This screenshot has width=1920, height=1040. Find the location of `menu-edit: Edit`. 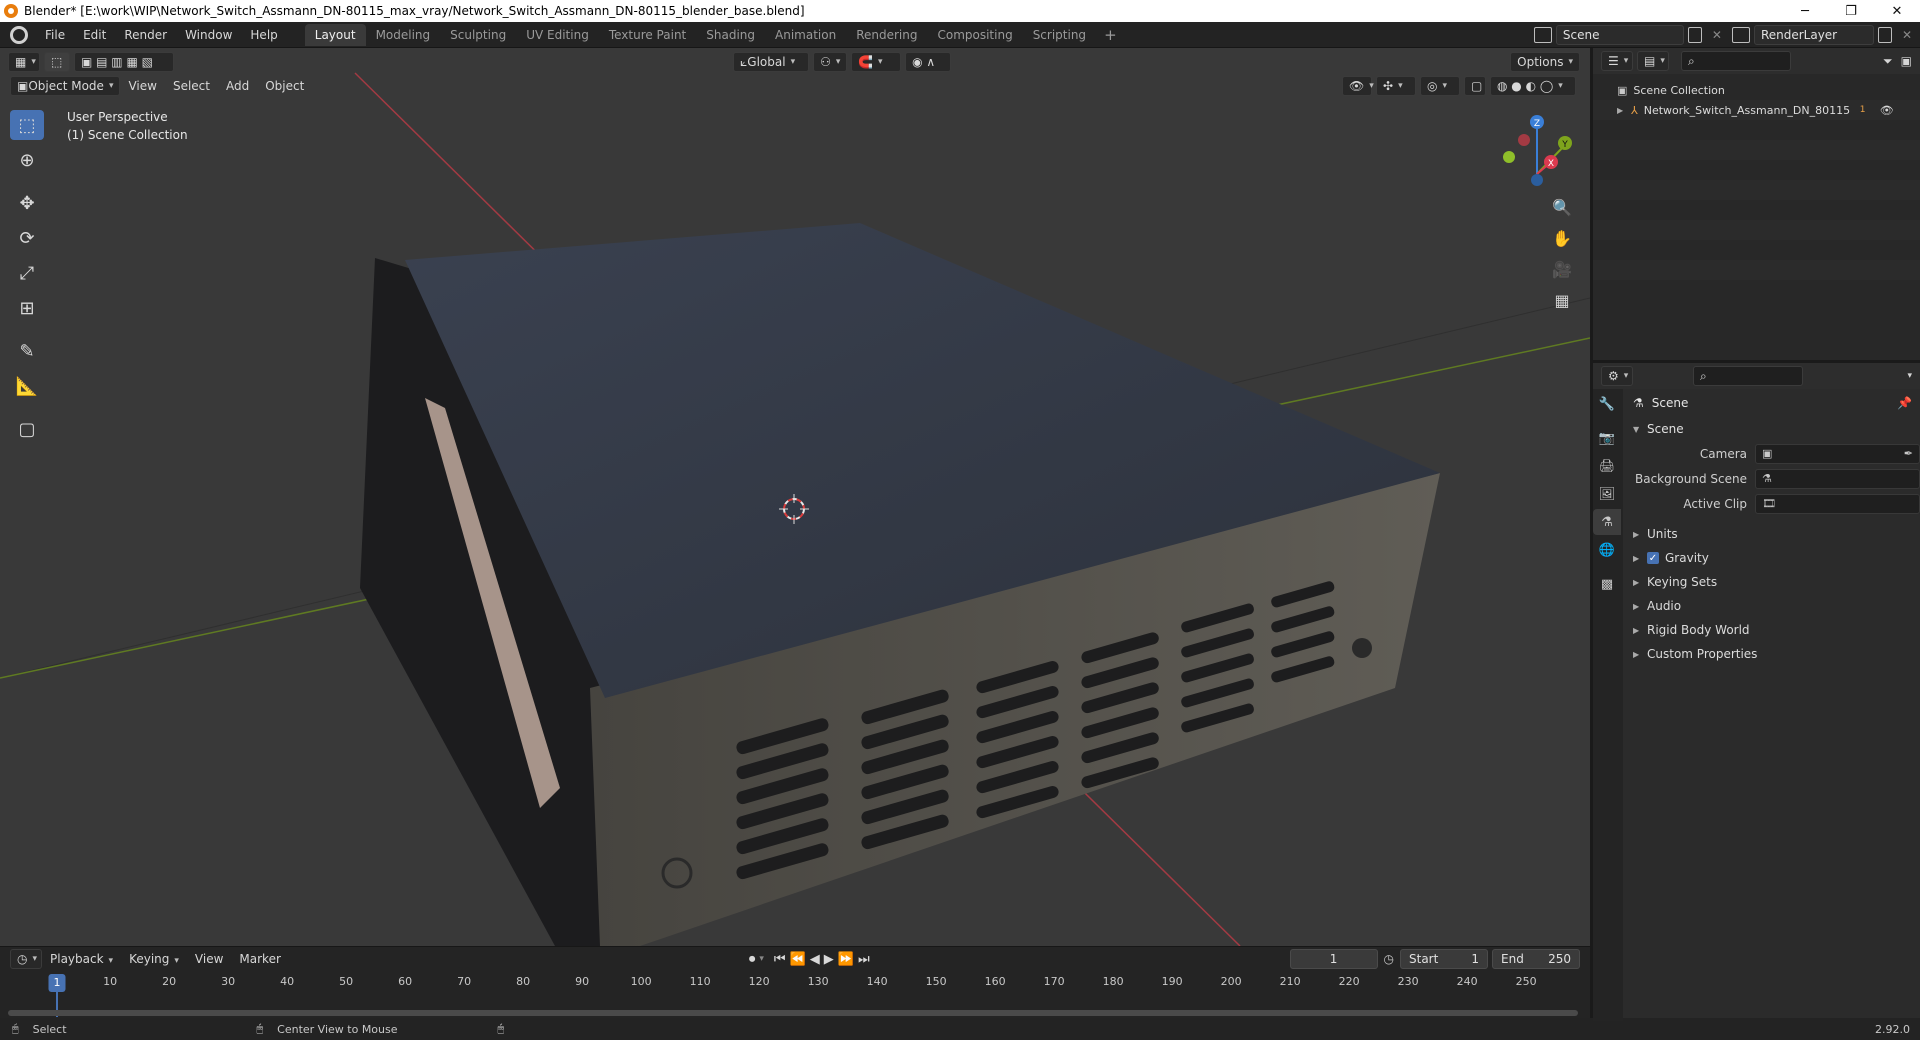

menu-edit: Edit is located at coordinates (94, 35).